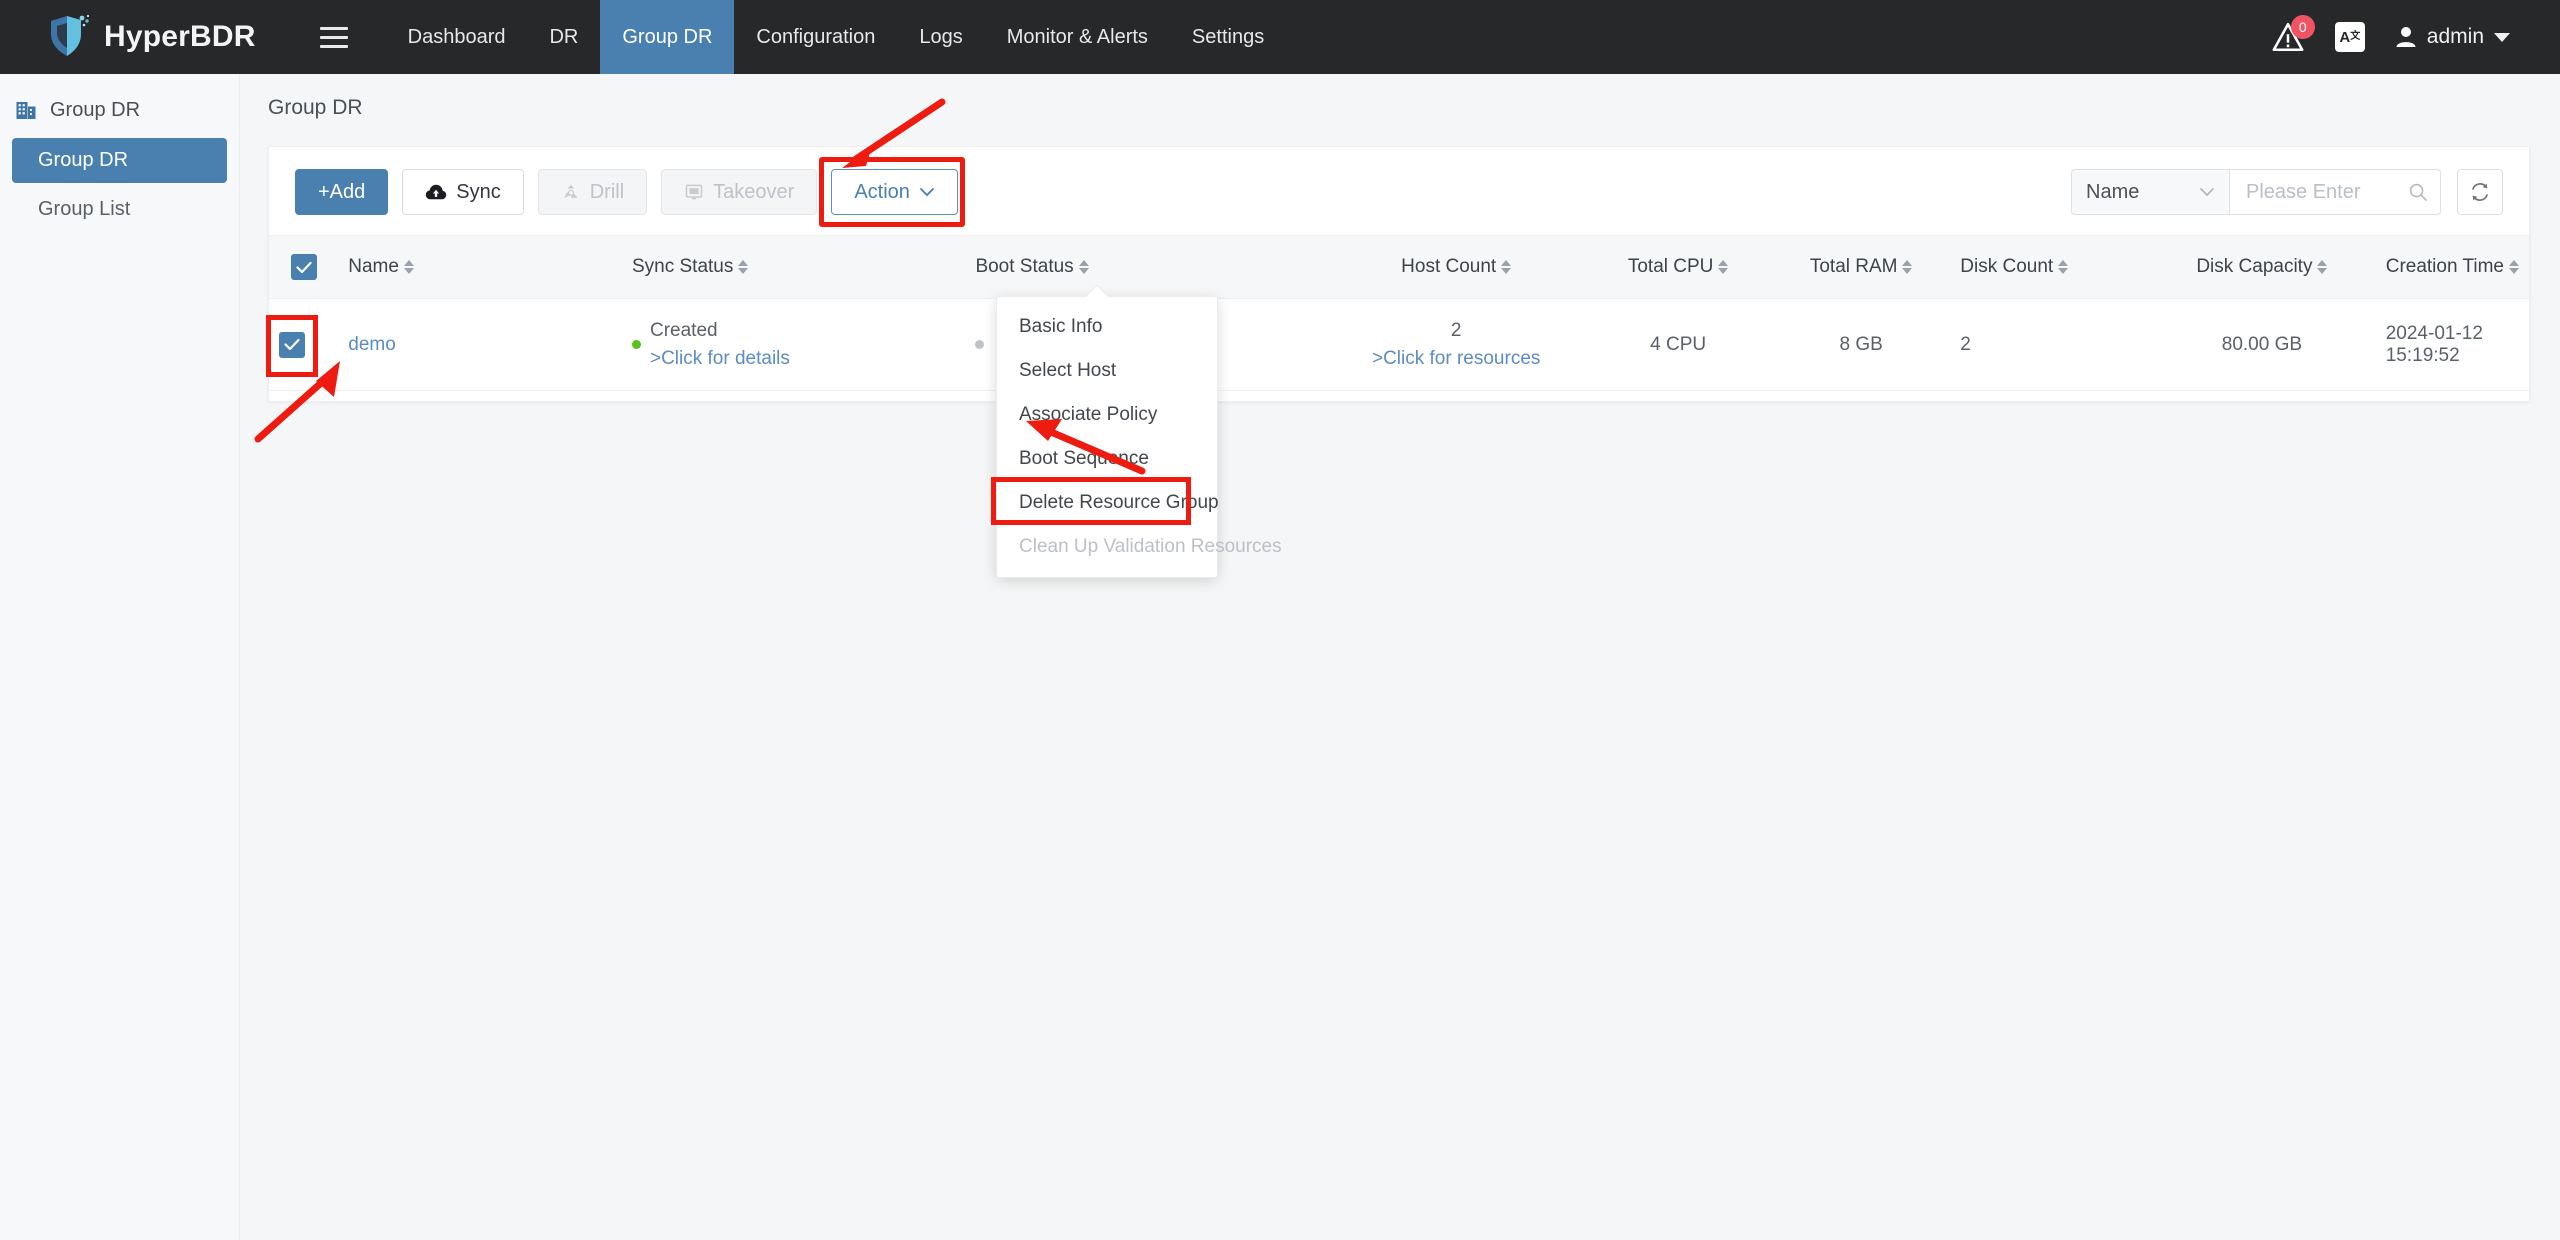  Describe the element at coordinates (2418, 192) in the screenshot. I see `search-icon` at that location.